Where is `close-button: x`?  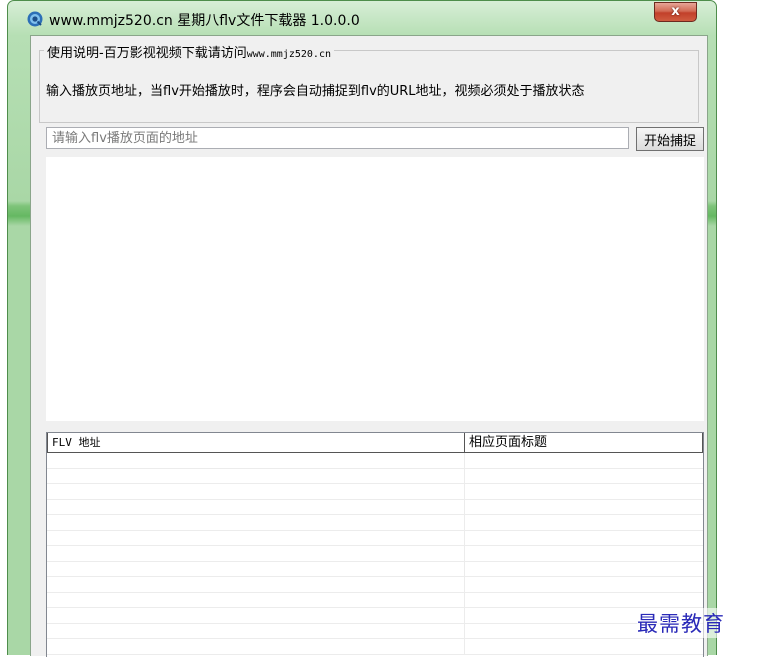 close-button: x is located at coordinates (675, 12).